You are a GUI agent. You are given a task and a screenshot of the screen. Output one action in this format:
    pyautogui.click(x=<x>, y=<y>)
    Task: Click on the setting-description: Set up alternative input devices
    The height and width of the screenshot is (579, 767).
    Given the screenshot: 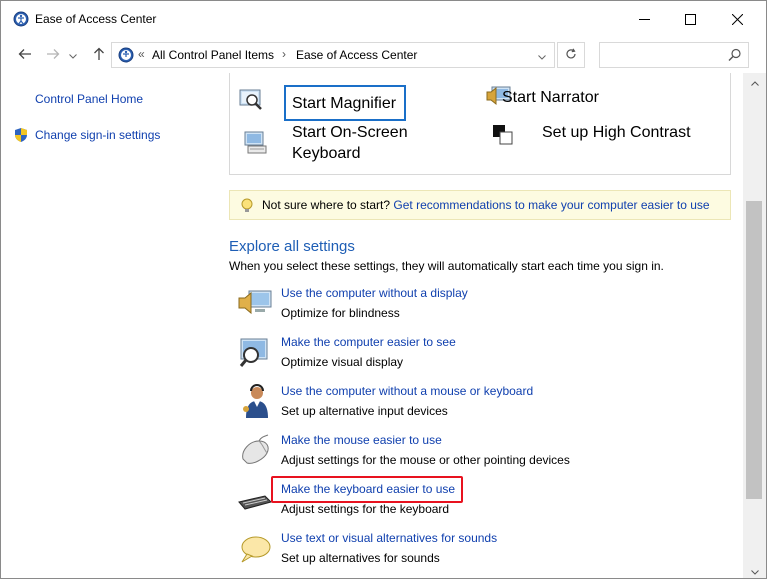 What is the action you would take?
    pyautogui.click(x=364, y=411)
    